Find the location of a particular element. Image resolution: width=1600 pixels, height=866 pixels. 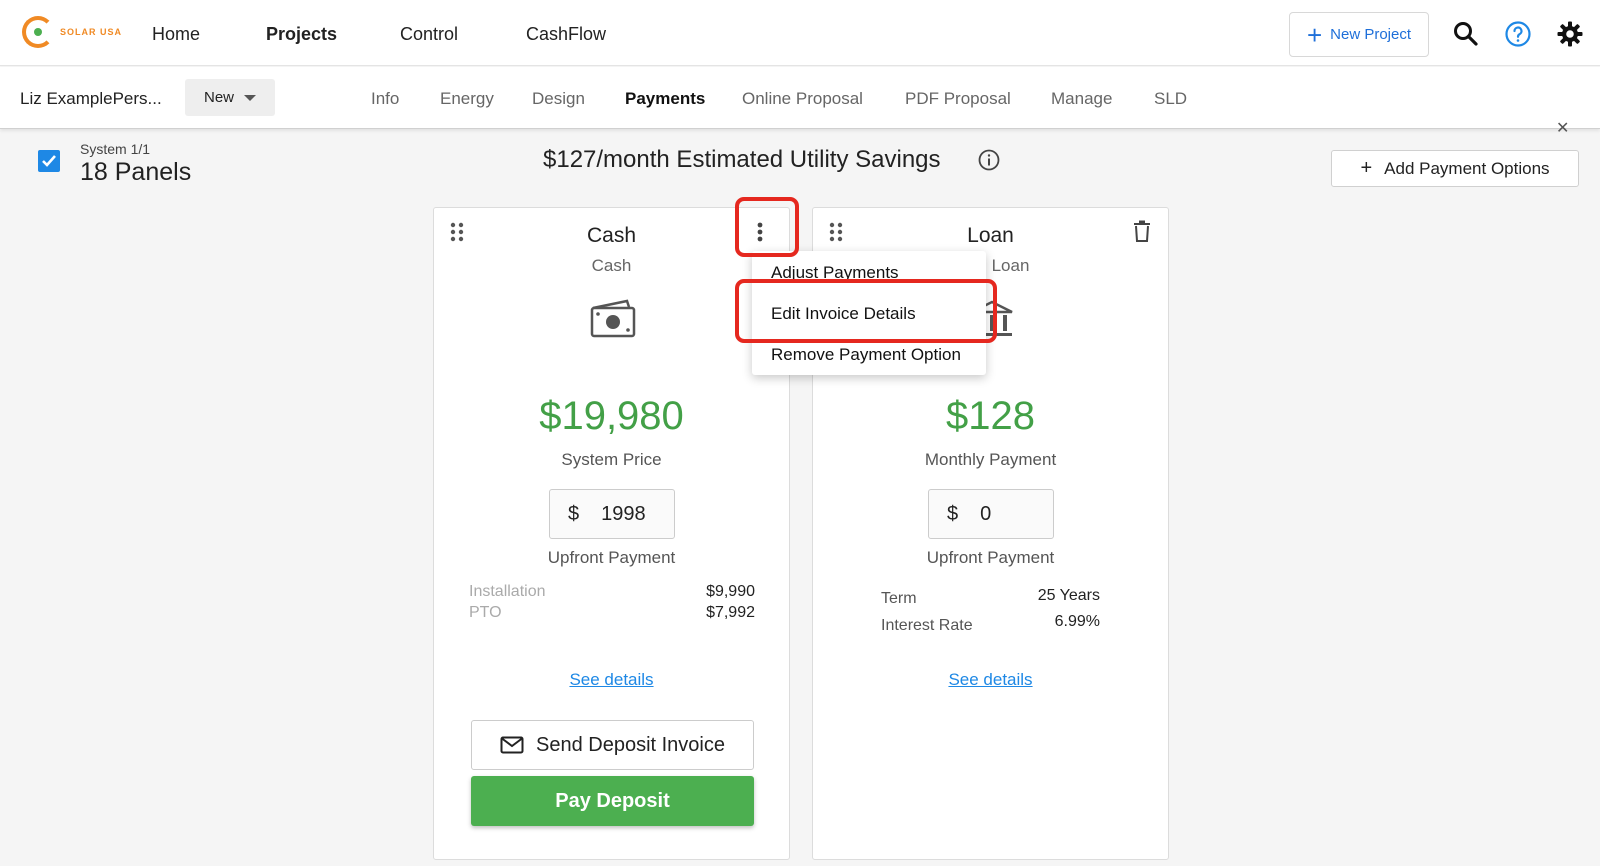

upfront-payment-input: $ 0 is located at coordinates (991, 514).